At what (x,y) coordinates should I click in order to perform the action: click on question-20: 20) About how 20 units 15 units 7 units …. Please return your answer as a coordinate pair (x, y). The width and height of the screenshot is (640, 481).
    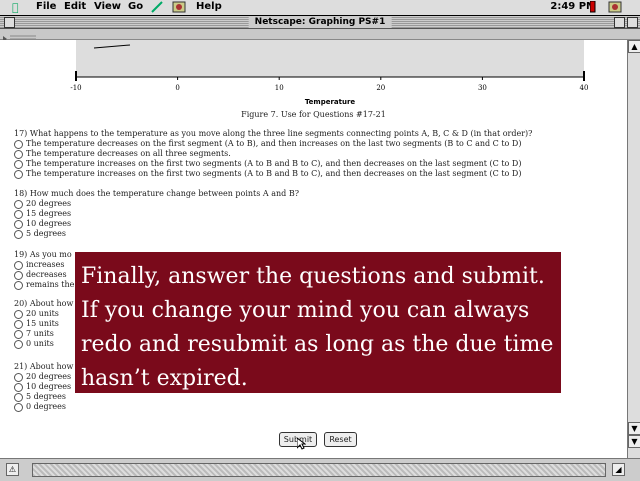
    Looking at the image, I should click on (43, 324).